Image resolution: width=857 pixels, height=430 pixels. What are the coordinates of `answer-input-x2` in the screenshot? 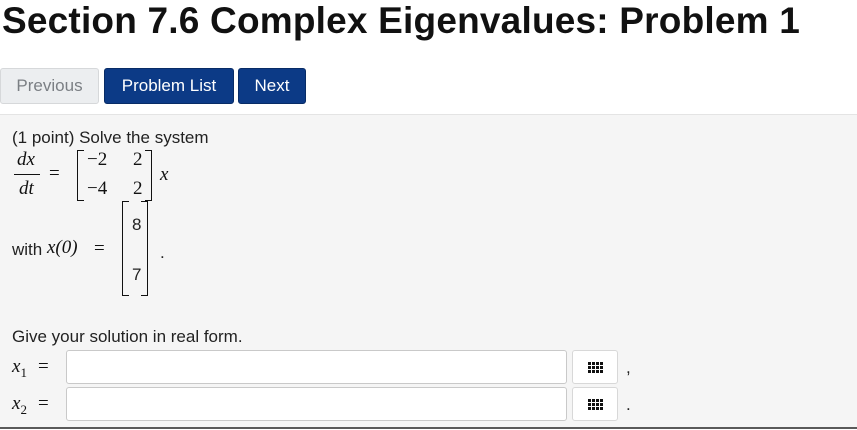 It's located at (316, 404).